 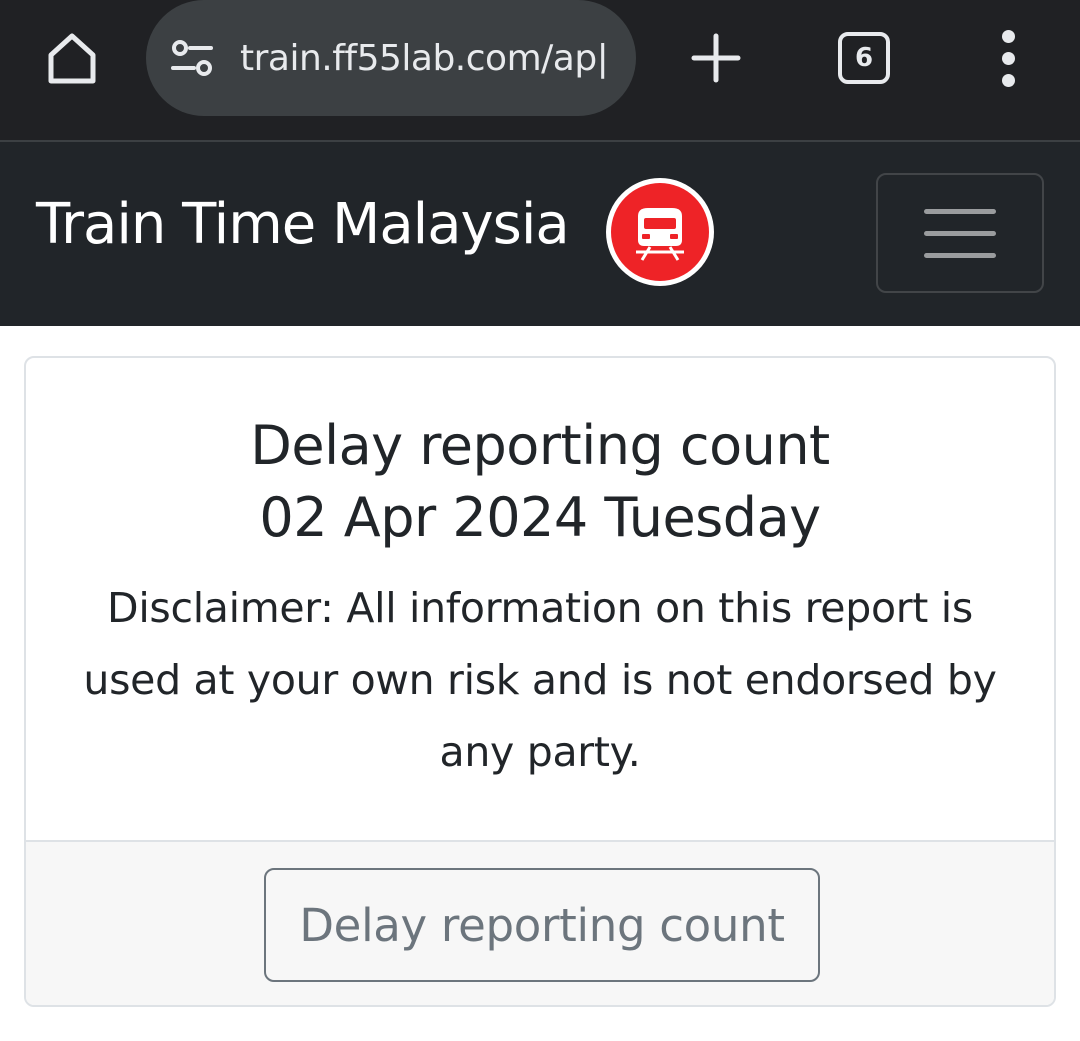 I want to click on address-bar: train.ff55lab.com/ap|, so click(x=391, y=58).